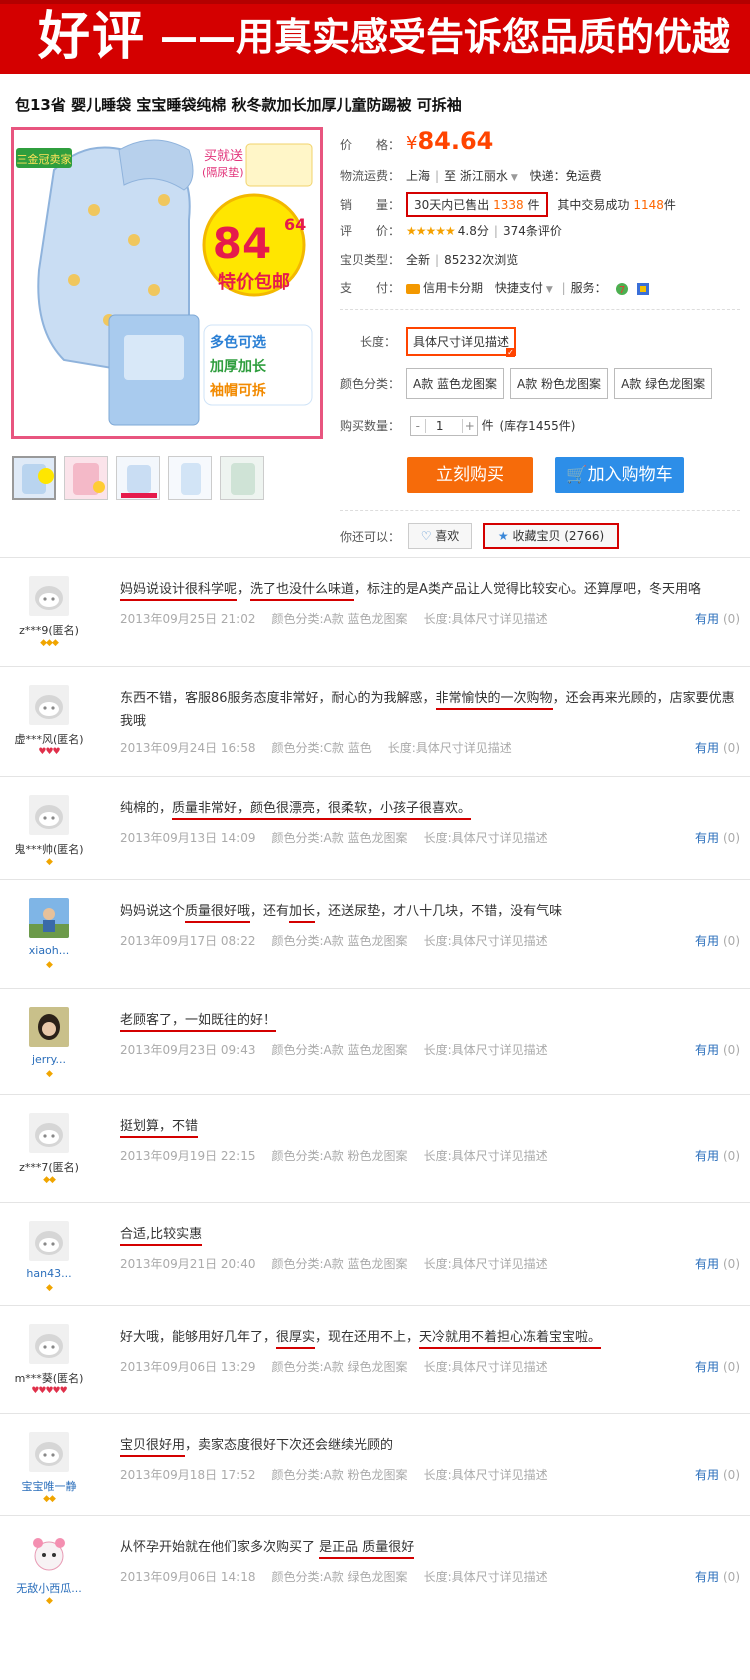 This screenshot has height=1680, width=750. Describe the element at coordinates (188, 748) in the screenshot. I see `review-date: 2013年09月24日 16:58` at that location.